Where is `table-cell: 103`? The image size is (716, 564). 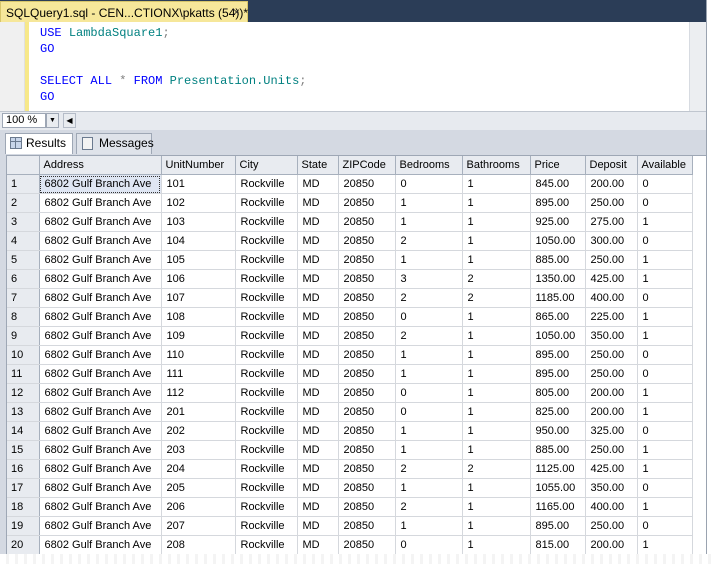
table-cell: 103 is located at coordinates (198, 222).